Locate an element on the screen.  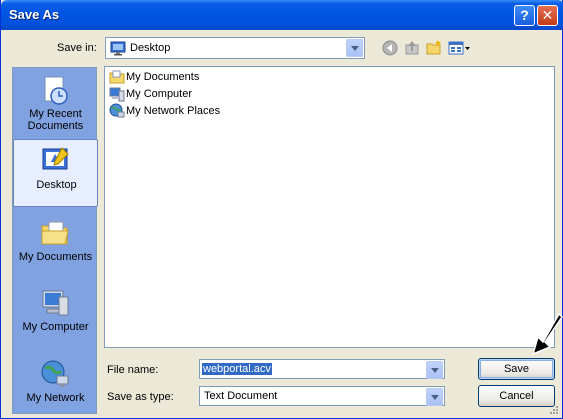
file-name-label: File name: is located at coordinates (133, 370).